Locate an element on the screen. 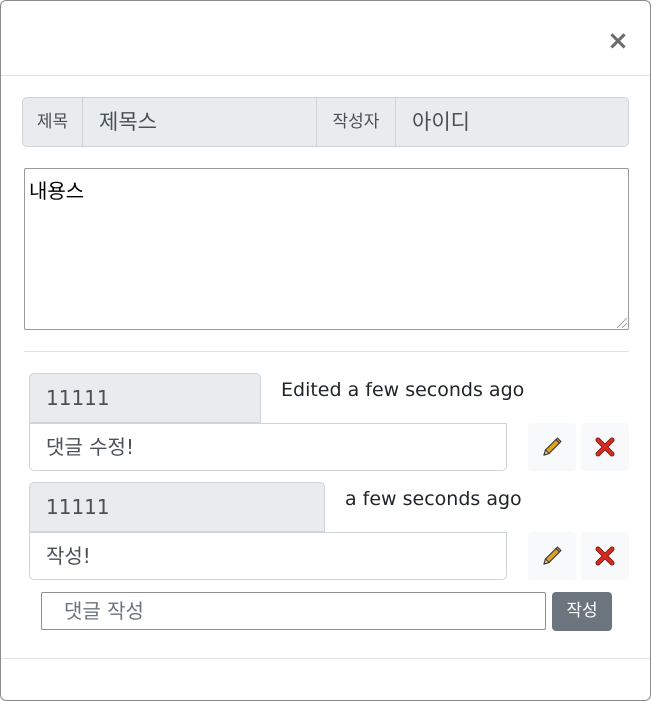 The height and width of the screenshot is (701, 651). author-field: 아이디 is located at coordinates (512, 122).